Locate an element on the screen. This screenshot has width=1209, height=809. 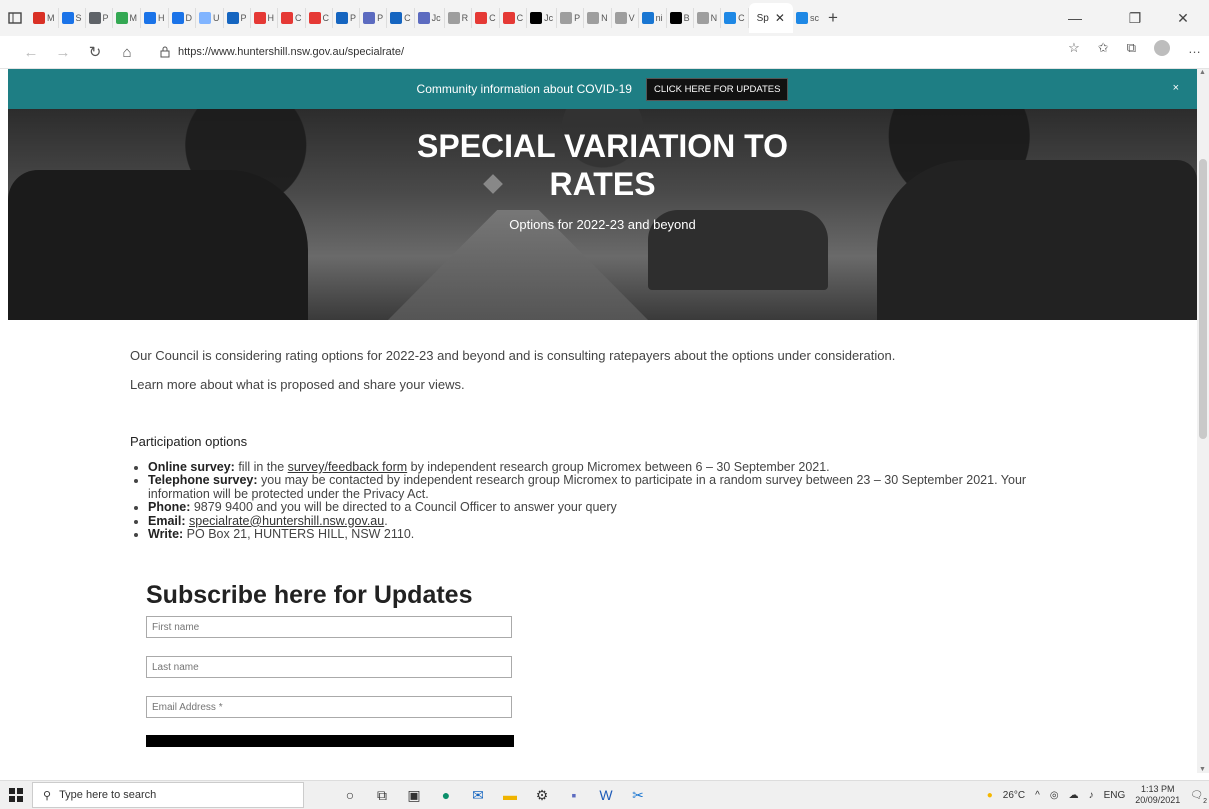
email-link: specialrate@huntershill.nsw.gov.au is located at coordinates (286, 521).